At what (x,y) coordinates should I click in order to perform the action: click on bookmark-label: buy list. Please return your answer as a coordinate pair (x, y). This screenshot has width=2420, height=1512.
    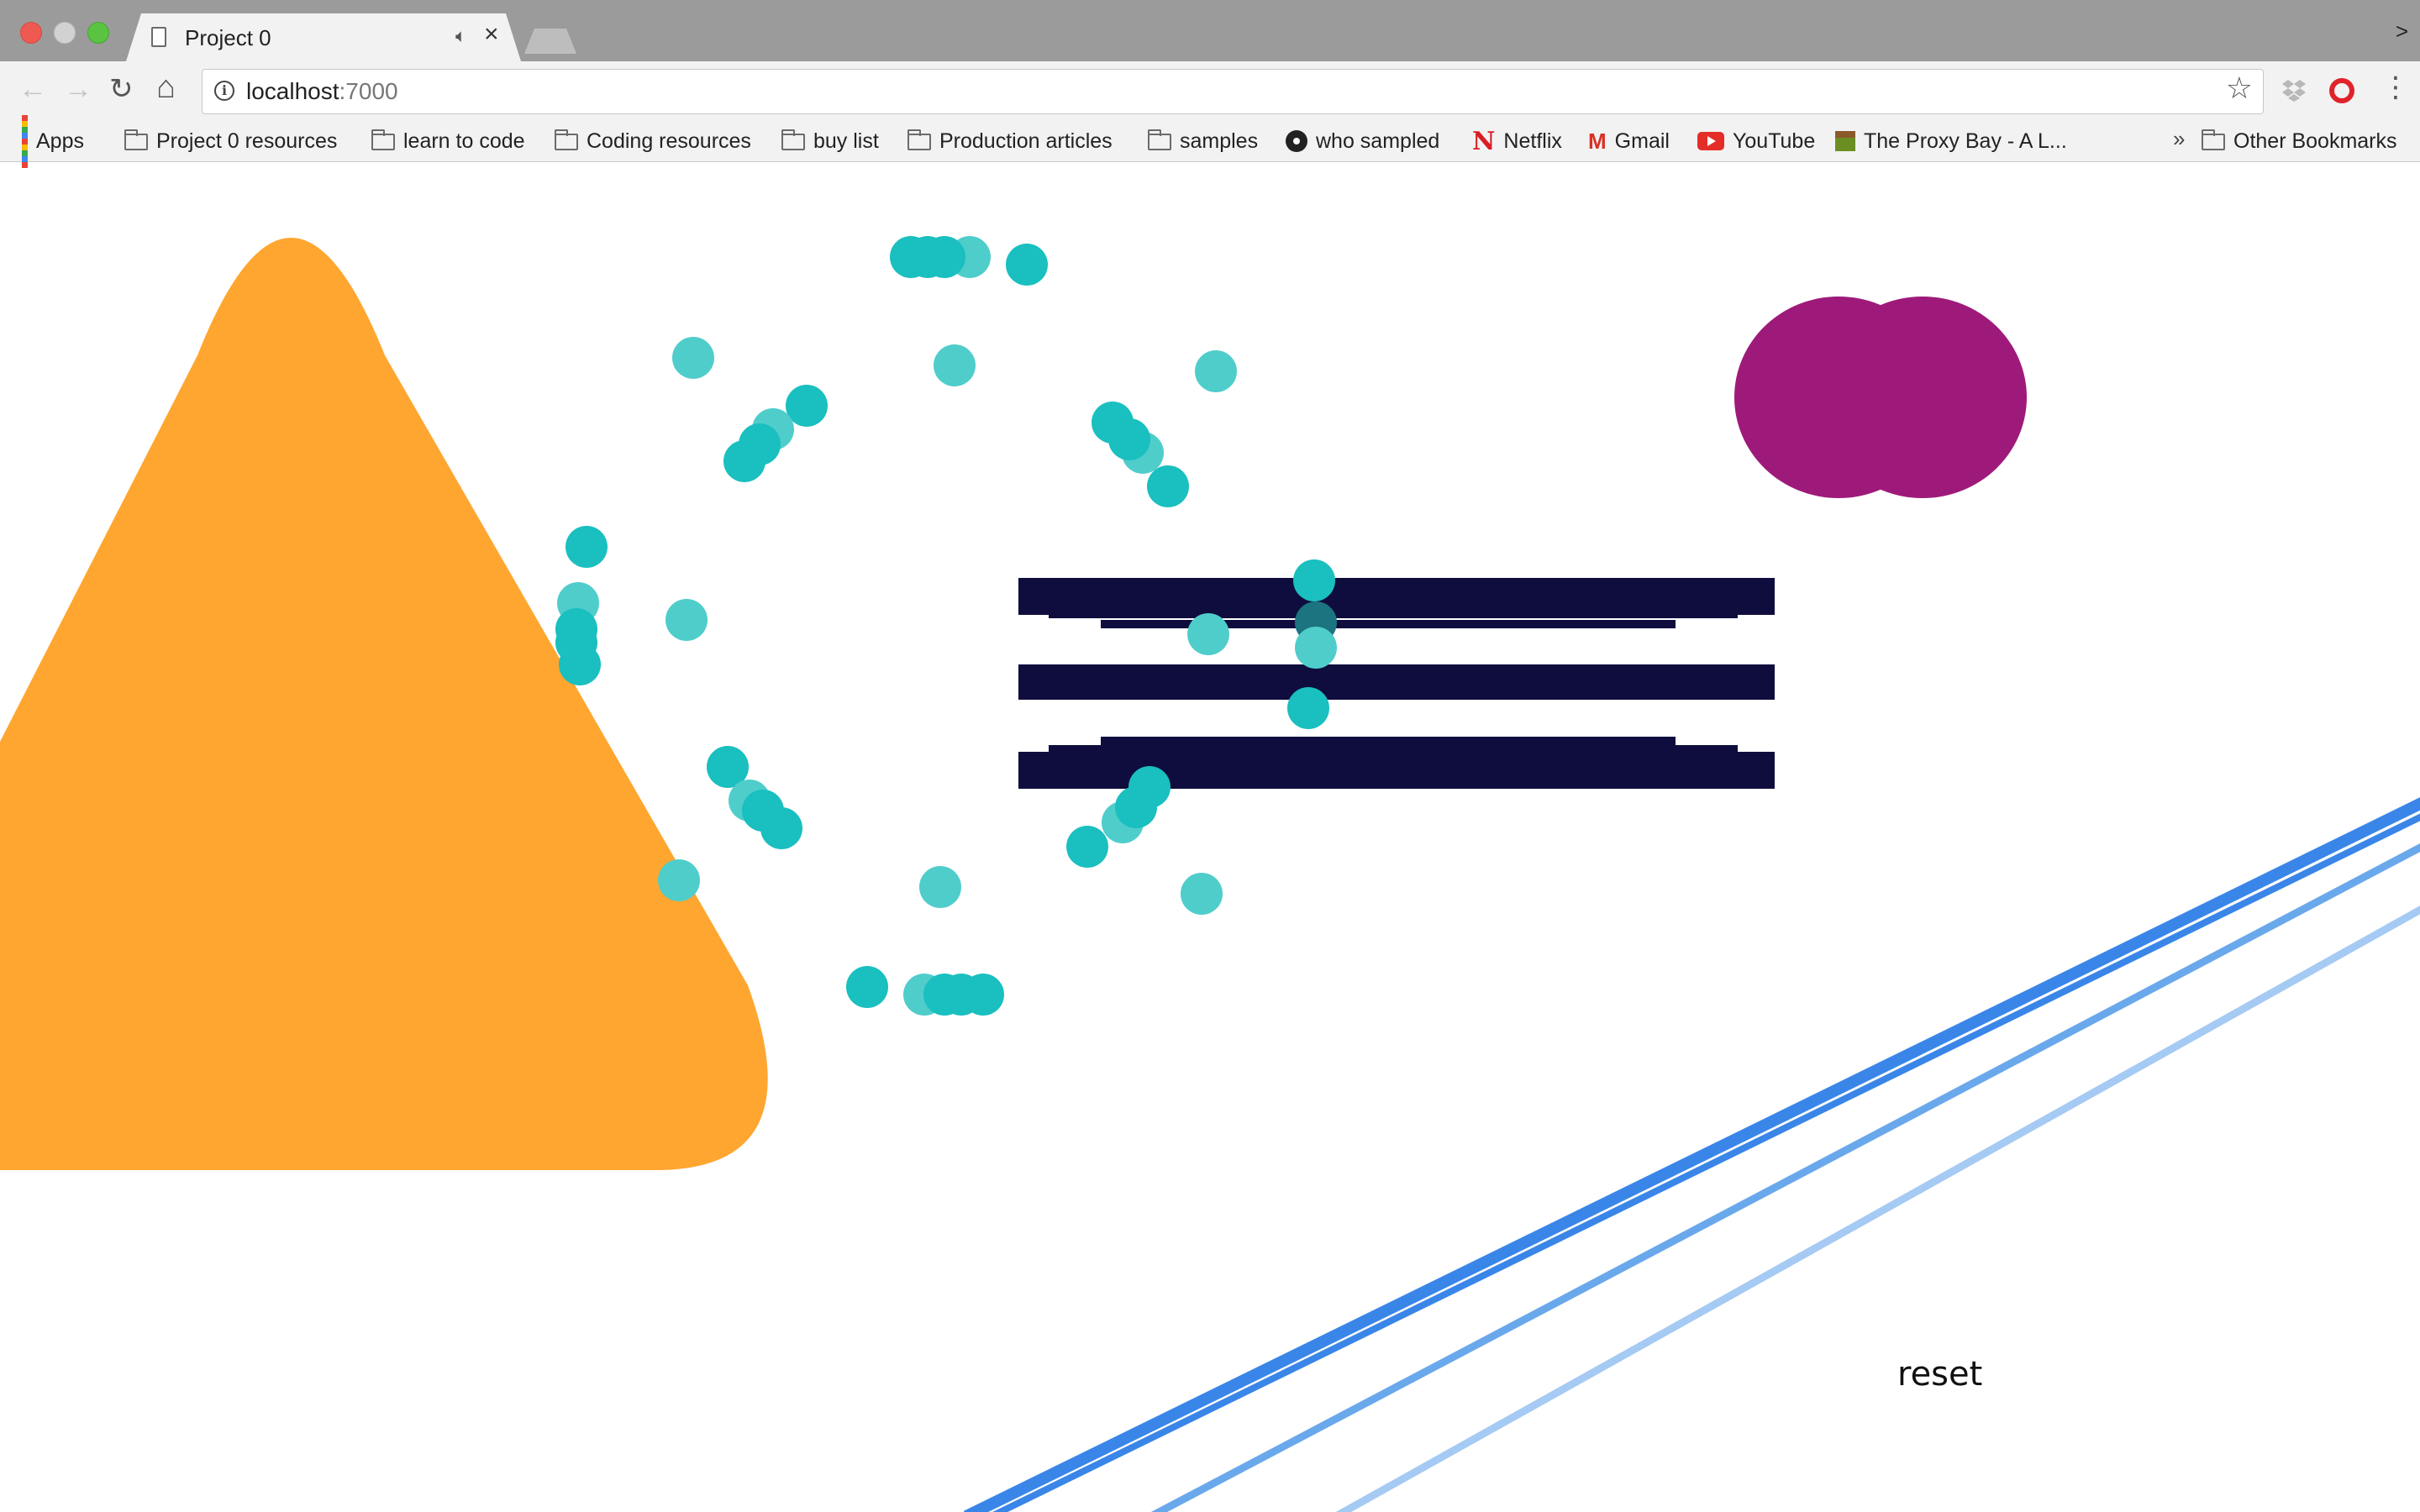
    Looking at the image, I should click on (846, 141).